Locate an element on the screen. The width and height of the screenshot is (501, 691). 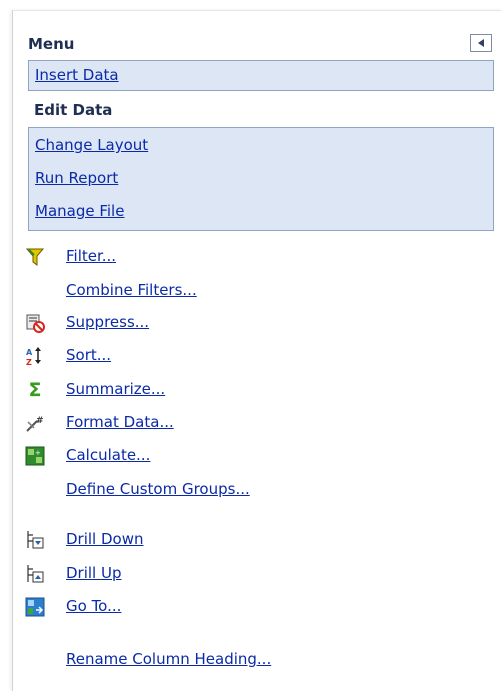
suppress-icon is located at coordinates (35, 323).